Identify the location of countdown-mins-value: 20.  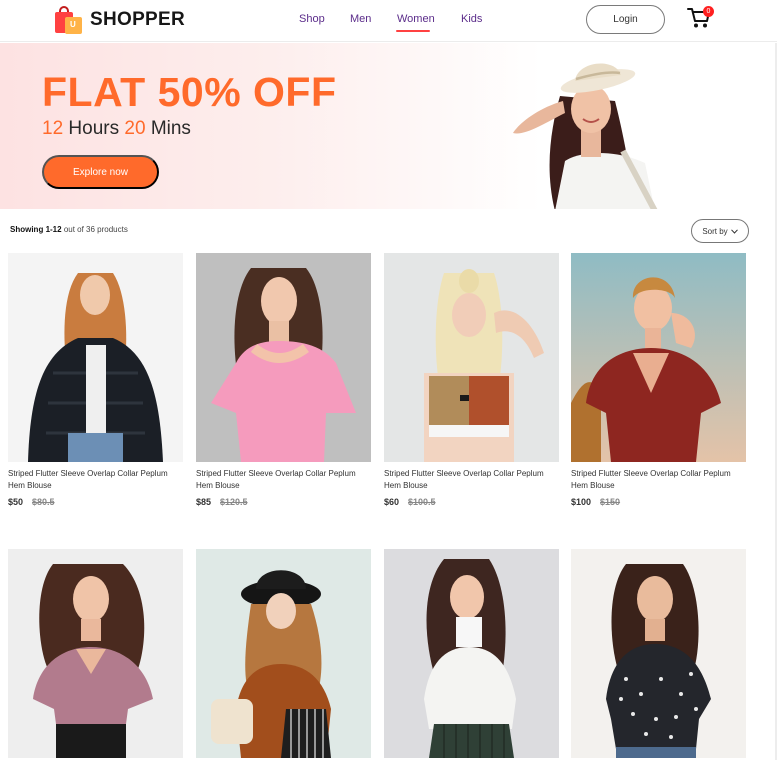
(135, 128).